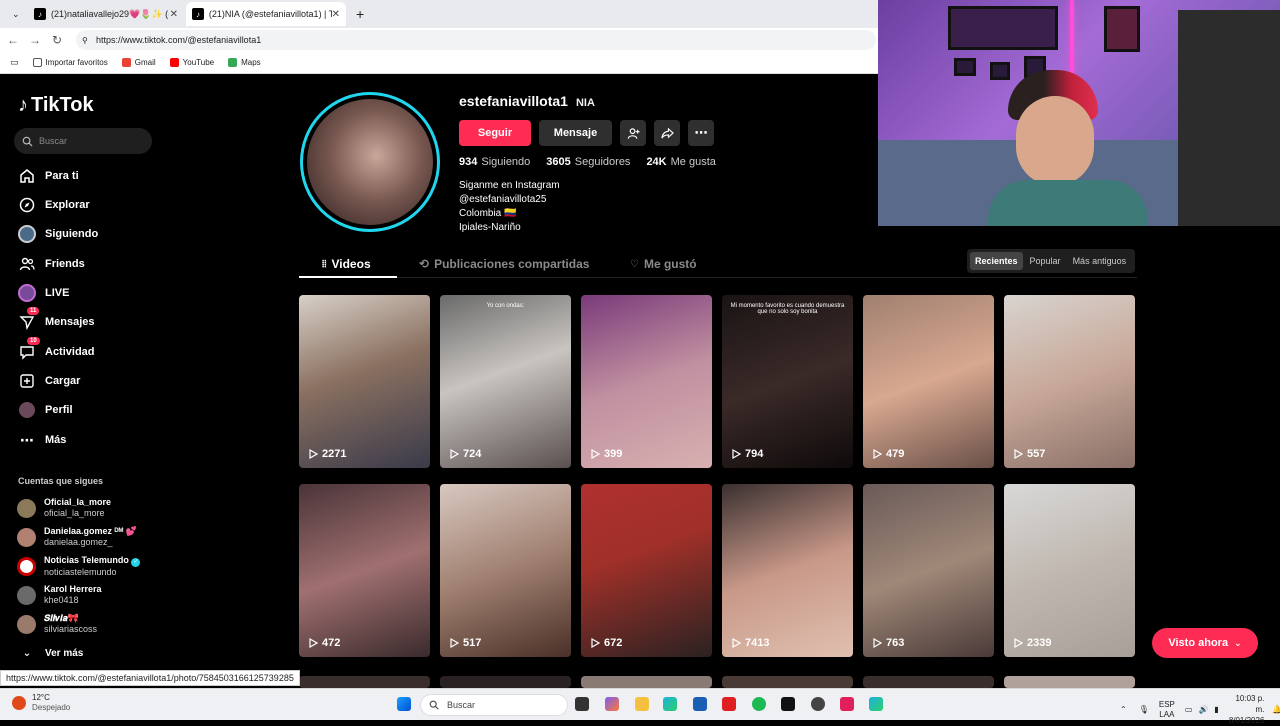 Image resolution: width=1280 pixels, height=726 pixels. Describe the element at coordinates (404, 704) in the screenshot. I see `windows-start-icon` at that location.